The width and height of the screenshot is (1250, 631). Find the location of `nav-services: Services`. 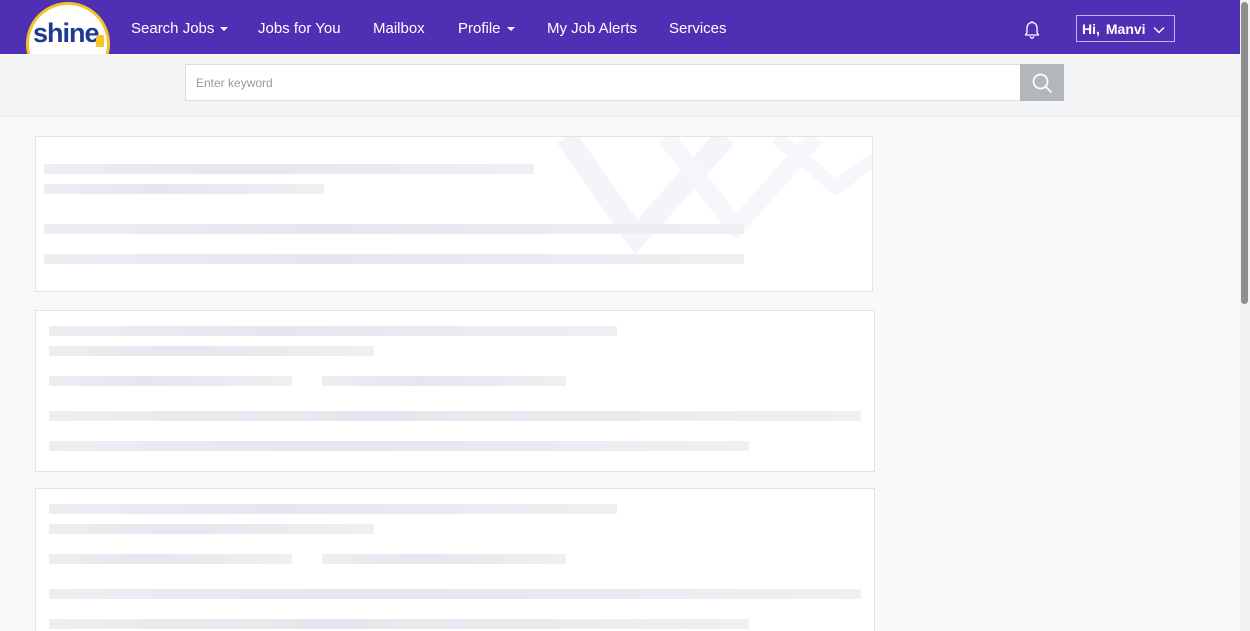

nav-services: Services is located at coordinates (698, 28).